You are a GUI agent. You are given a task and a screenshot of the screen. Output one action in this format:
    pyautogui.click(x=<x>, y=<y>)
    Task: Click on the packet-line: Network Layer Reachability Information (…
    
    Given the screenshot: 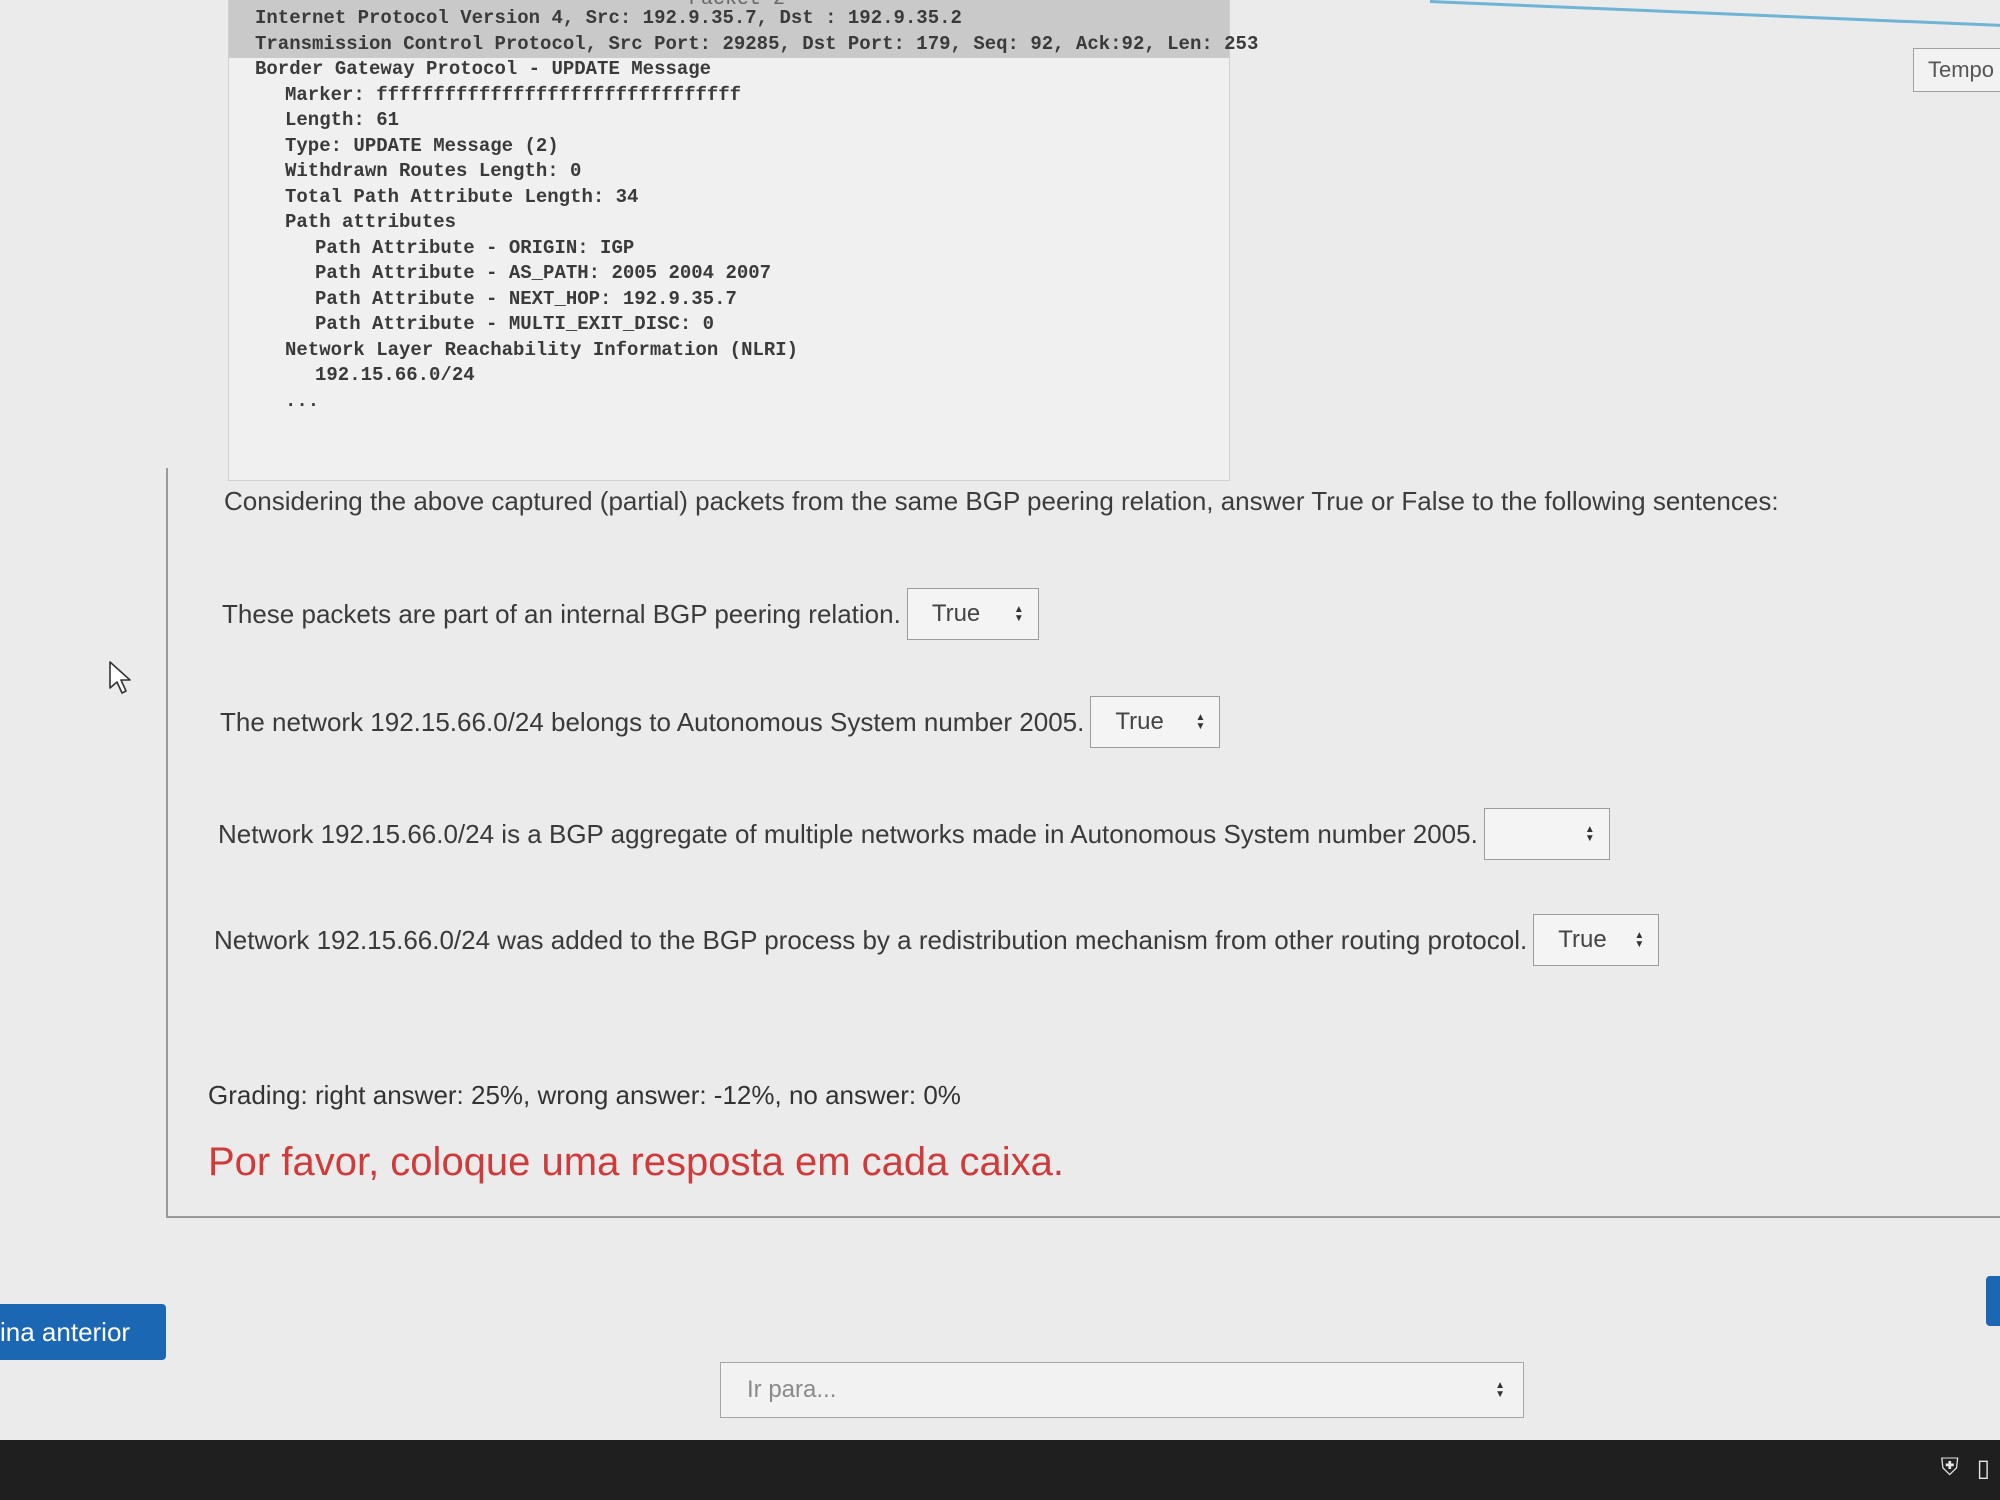 What is the action you would take?
    pyautogui.click(x=542, y=349)
    